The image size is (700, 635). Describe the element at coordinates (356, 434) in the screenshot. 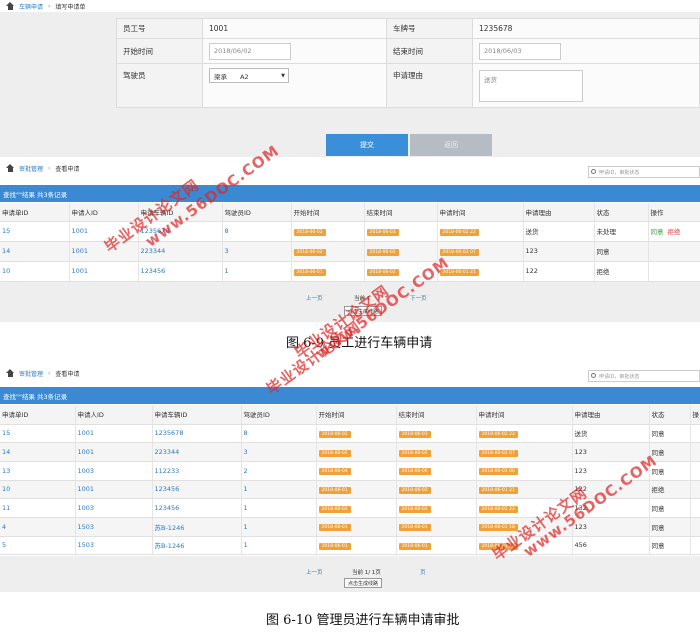

I see `cell-start: 2018-06-02` at that location.